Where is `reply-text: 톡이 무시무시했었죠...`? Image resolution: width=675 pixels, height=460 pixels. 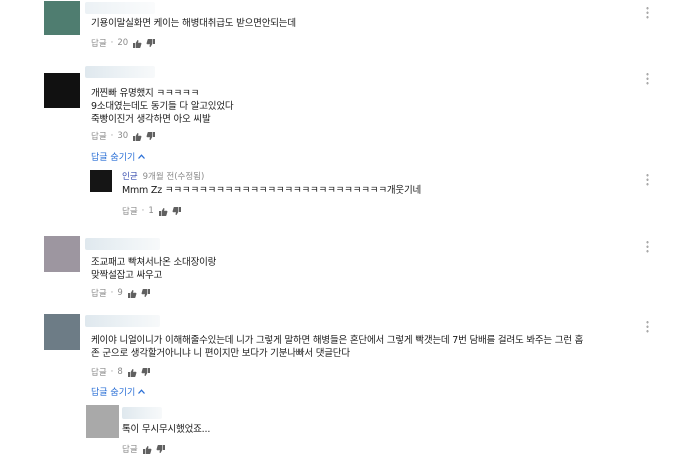
reply-text: 톡이 무시무시했었죠... is located at coordinates (166, 429).